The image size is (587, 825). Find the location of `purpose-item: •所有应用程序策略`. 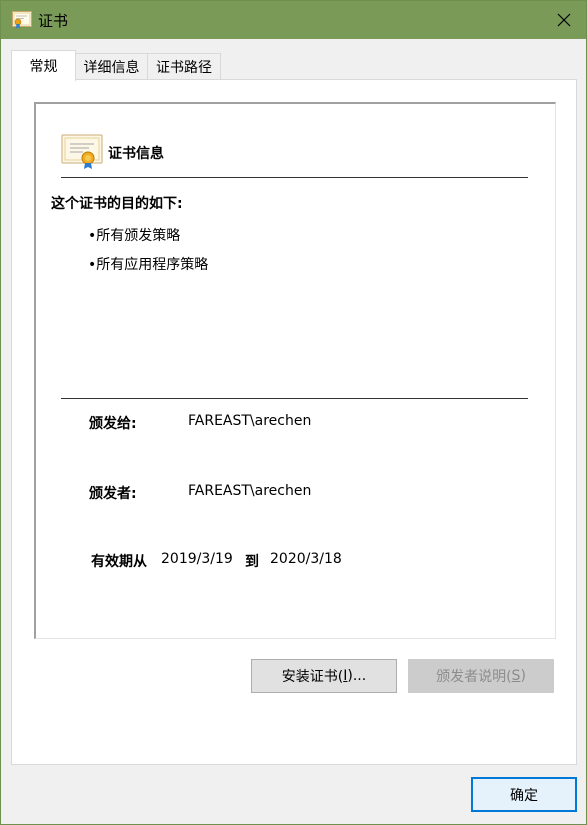

purpose-item: •所有应用程序策略 is located at coordinates (148, 265).